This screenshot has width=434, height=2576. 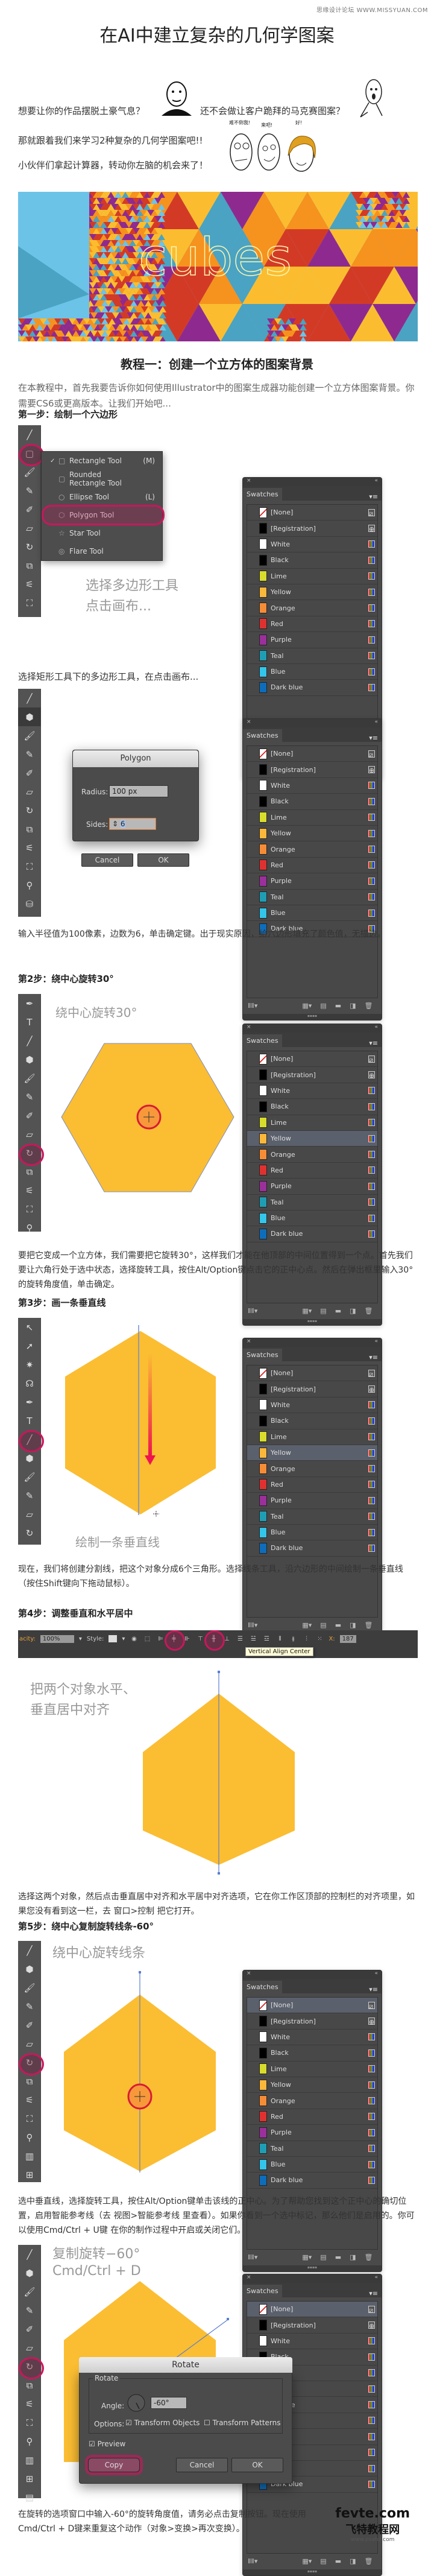 I want to click on vertical-align-top-icon: ⊤, so click(x=200, y=1639).